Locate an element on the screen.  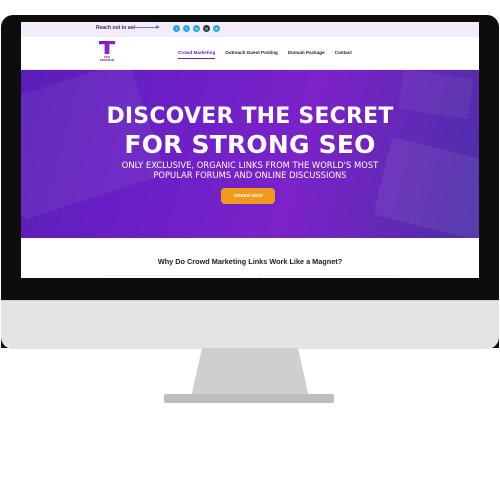
facebook-icon: f is located at coordinates (186, 28).